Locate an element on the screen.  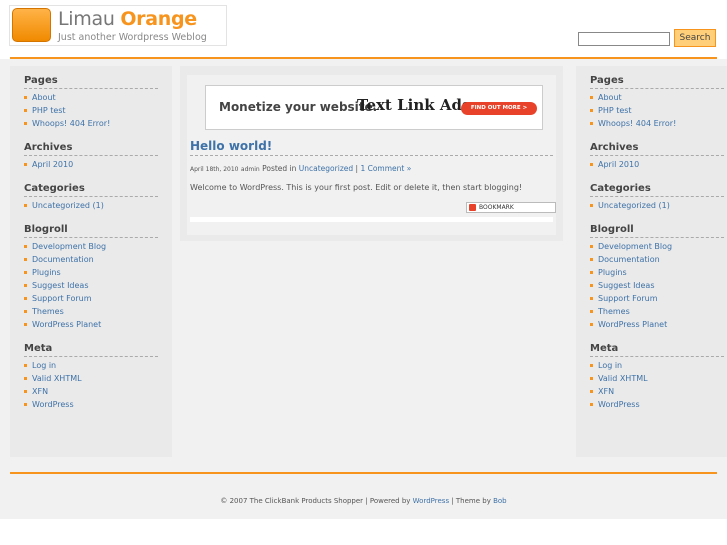
post-comments-link: 1 Comment » is located at coordinates (385, 168).